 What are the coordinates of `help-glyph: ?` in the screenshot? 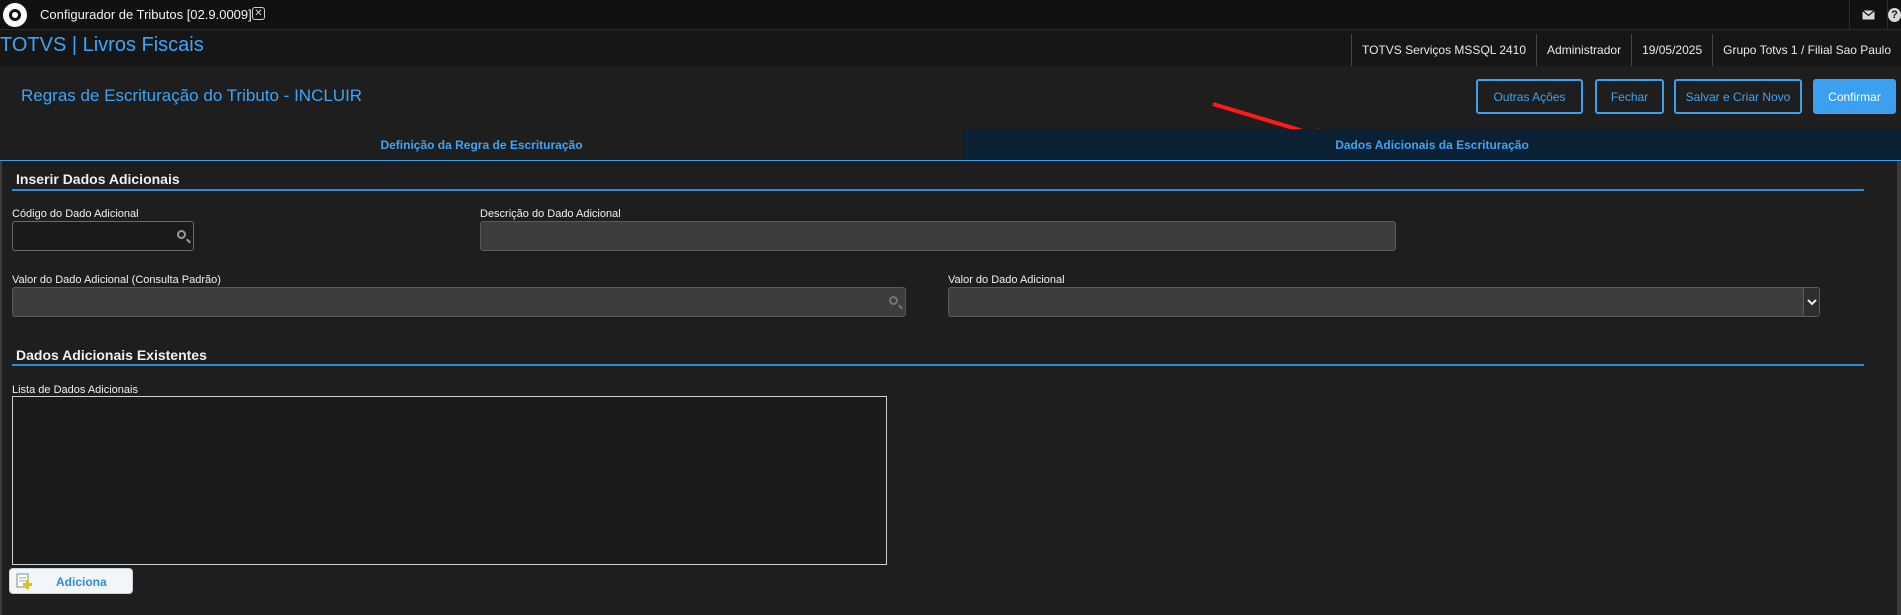 It's located at (1894, 14).